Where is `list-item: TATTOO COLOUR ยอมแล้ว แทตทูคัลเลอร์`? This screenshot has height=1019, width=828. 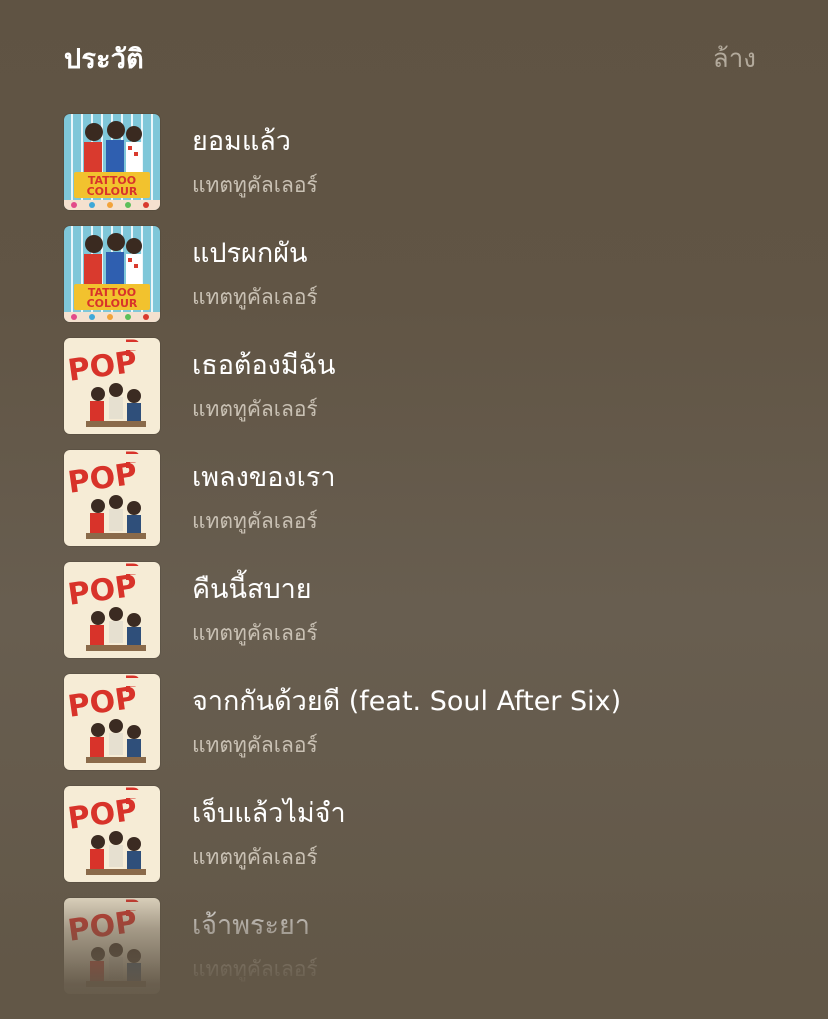 list-item: TATTOO COLOUR ยอมแล้ว แทตทูคัลเลอร์ is located at coordinates (436, 170).